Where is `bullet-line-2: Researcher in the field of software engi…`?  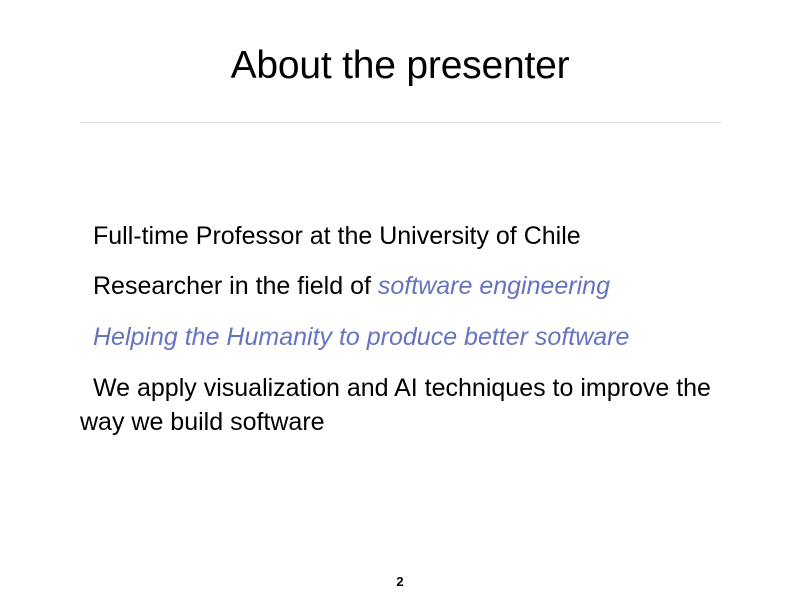 bullet-line-2: Researcher in the field of software engi… is located at coordinates (400, 286).